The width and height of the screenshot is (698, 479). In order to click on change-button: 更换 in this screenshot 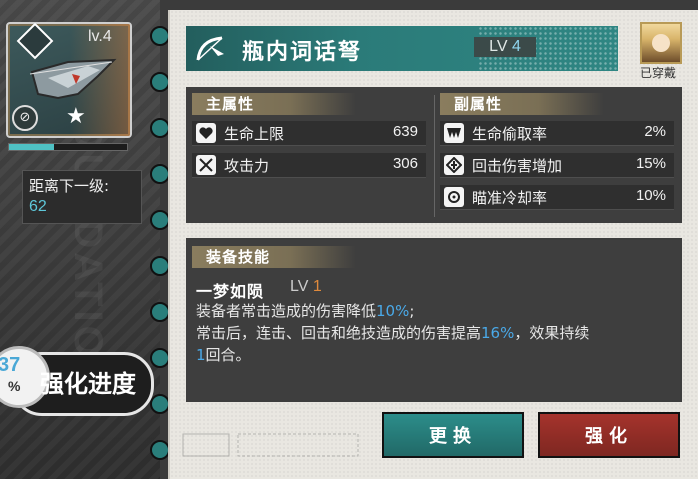, I will do `click(453, 435)`.